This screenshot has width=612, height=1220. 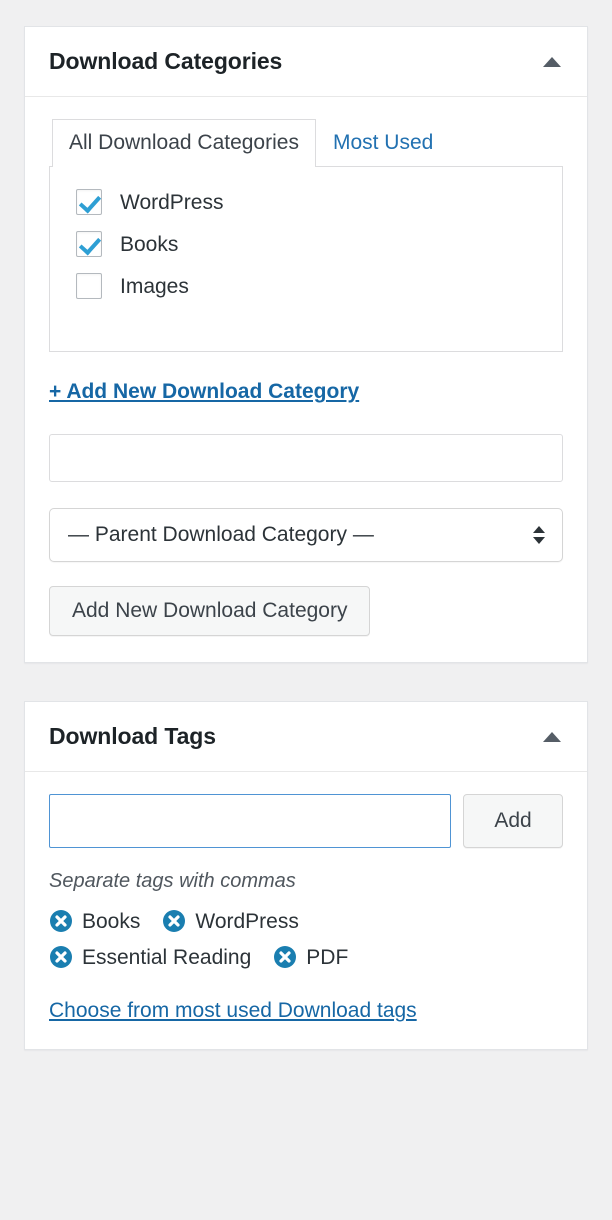 I want to click on tag-label: PDF, so click(x=327, y=957).